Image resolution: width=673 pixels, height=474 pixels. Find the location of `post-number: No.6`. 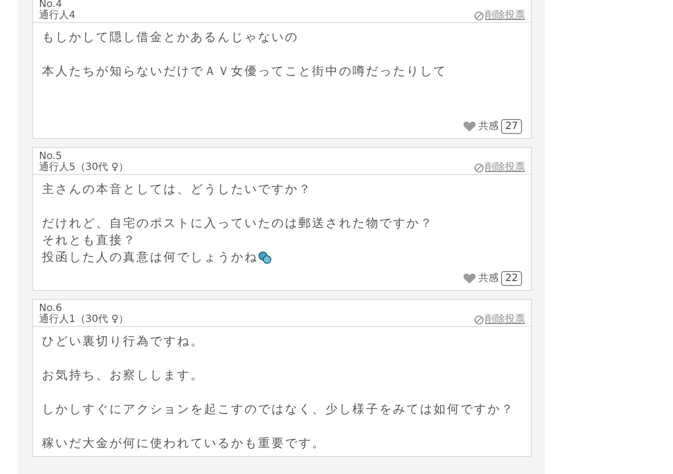

post-number: No.6 is located at coordinates (51, 308).